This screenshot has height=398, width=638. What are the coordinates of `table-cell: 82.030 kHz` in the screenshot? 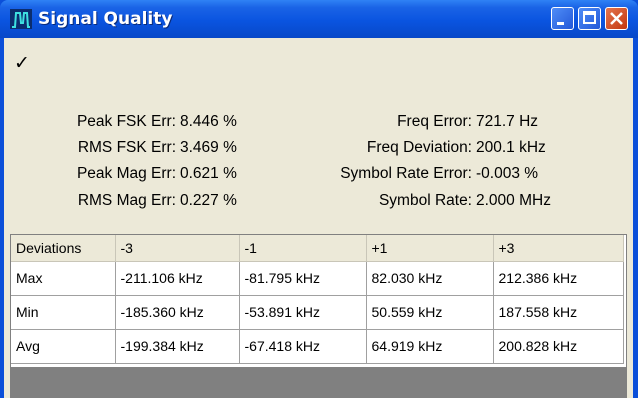 It's located at (430, 278).